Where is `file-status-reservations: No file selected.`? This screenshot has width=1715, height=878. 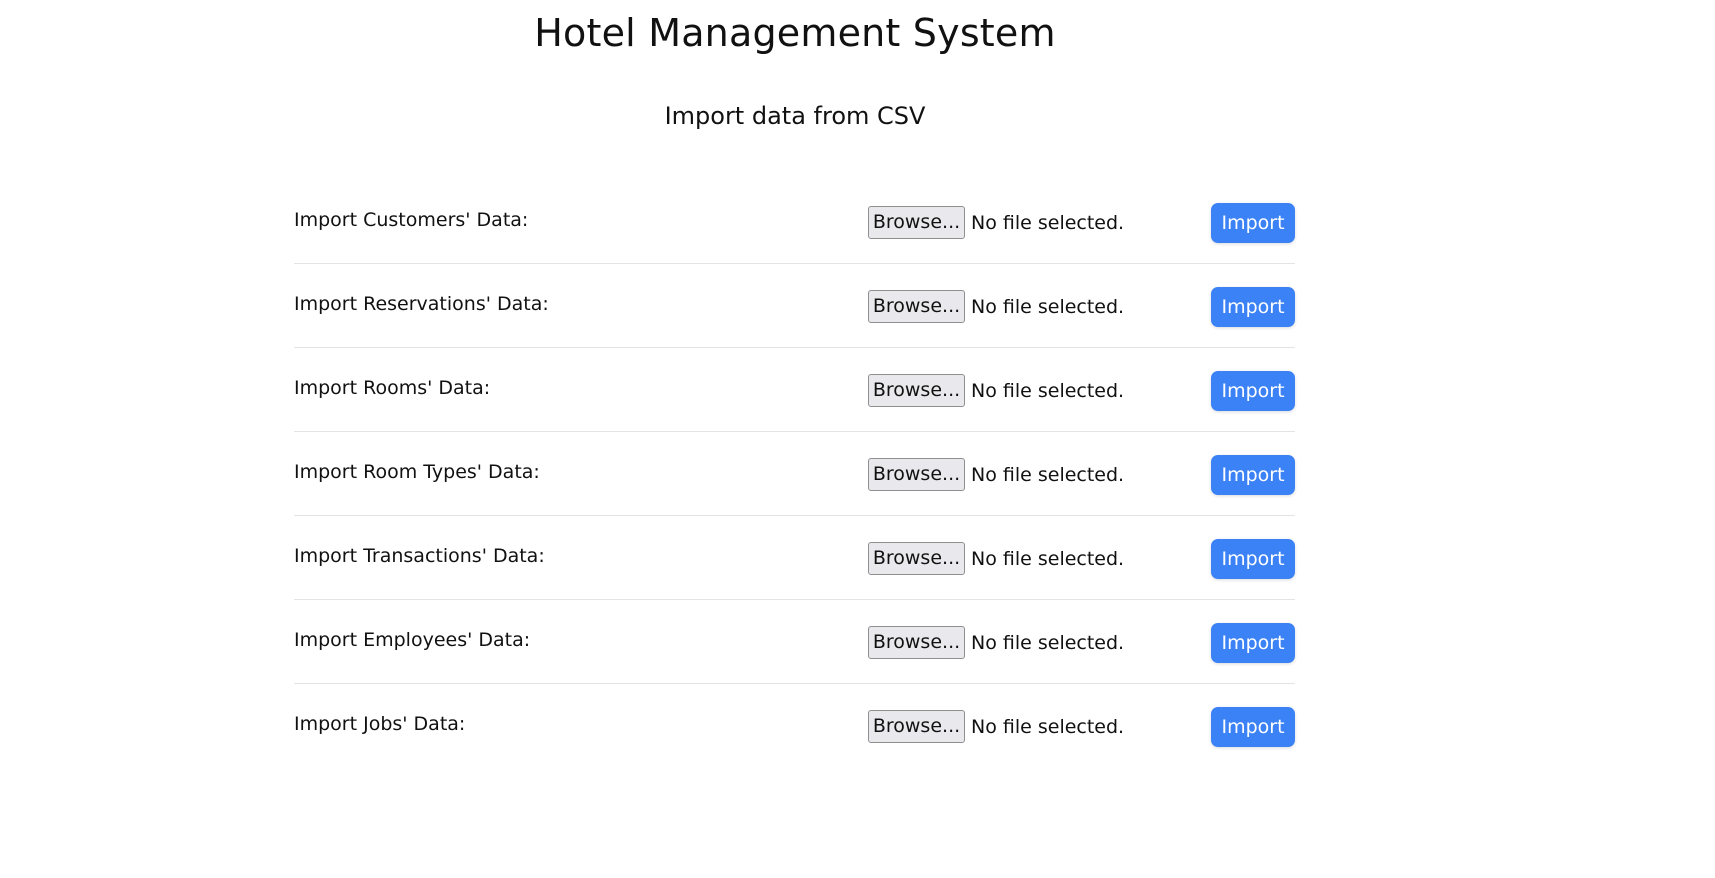 file-status-reservations: No file selected. is located at coordinates (1048, 307).